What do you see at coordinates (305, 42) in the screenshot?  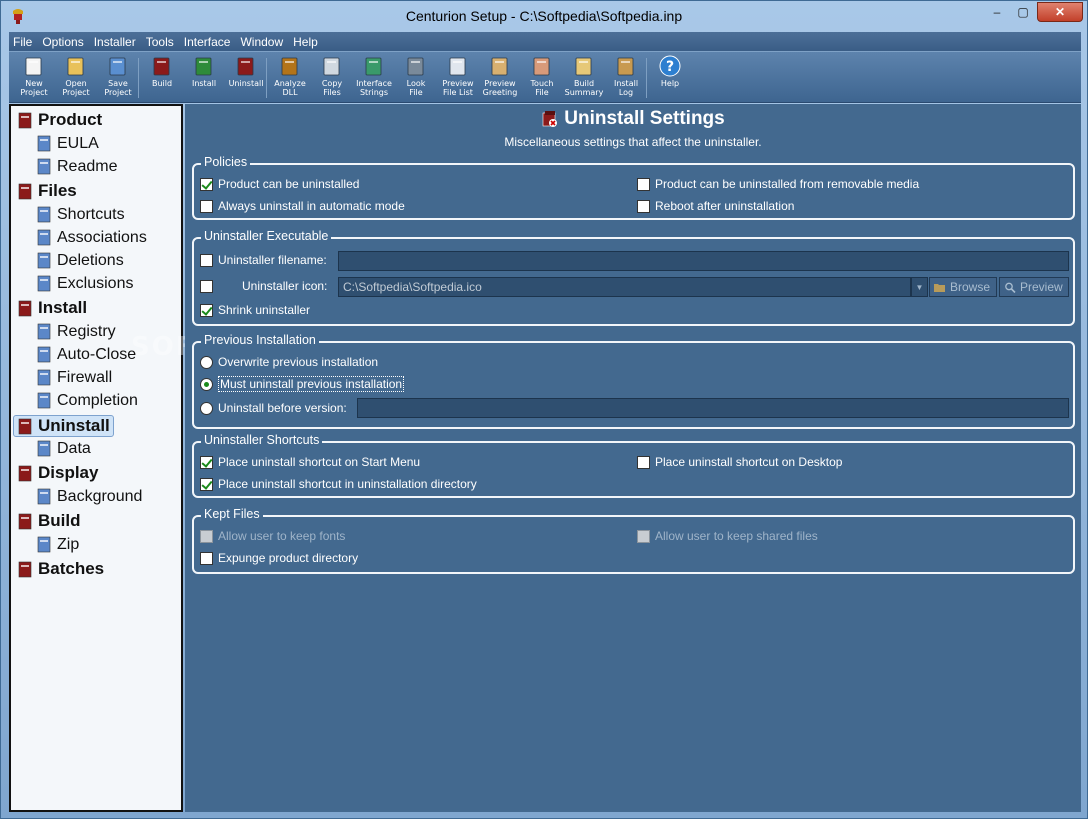 I see `menu-help: Help` at bounding box center [305, 42].